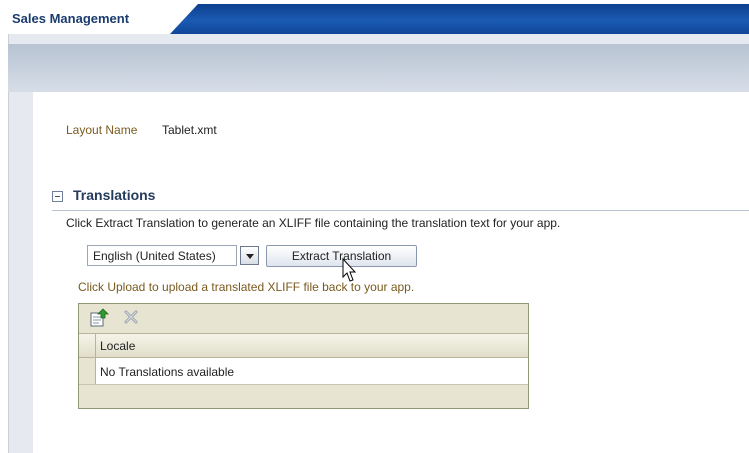 This screenshot has height=453, width=749. Describe the element at coordinates (400, 210) in the screenshot. I see `section-divider` at that location.